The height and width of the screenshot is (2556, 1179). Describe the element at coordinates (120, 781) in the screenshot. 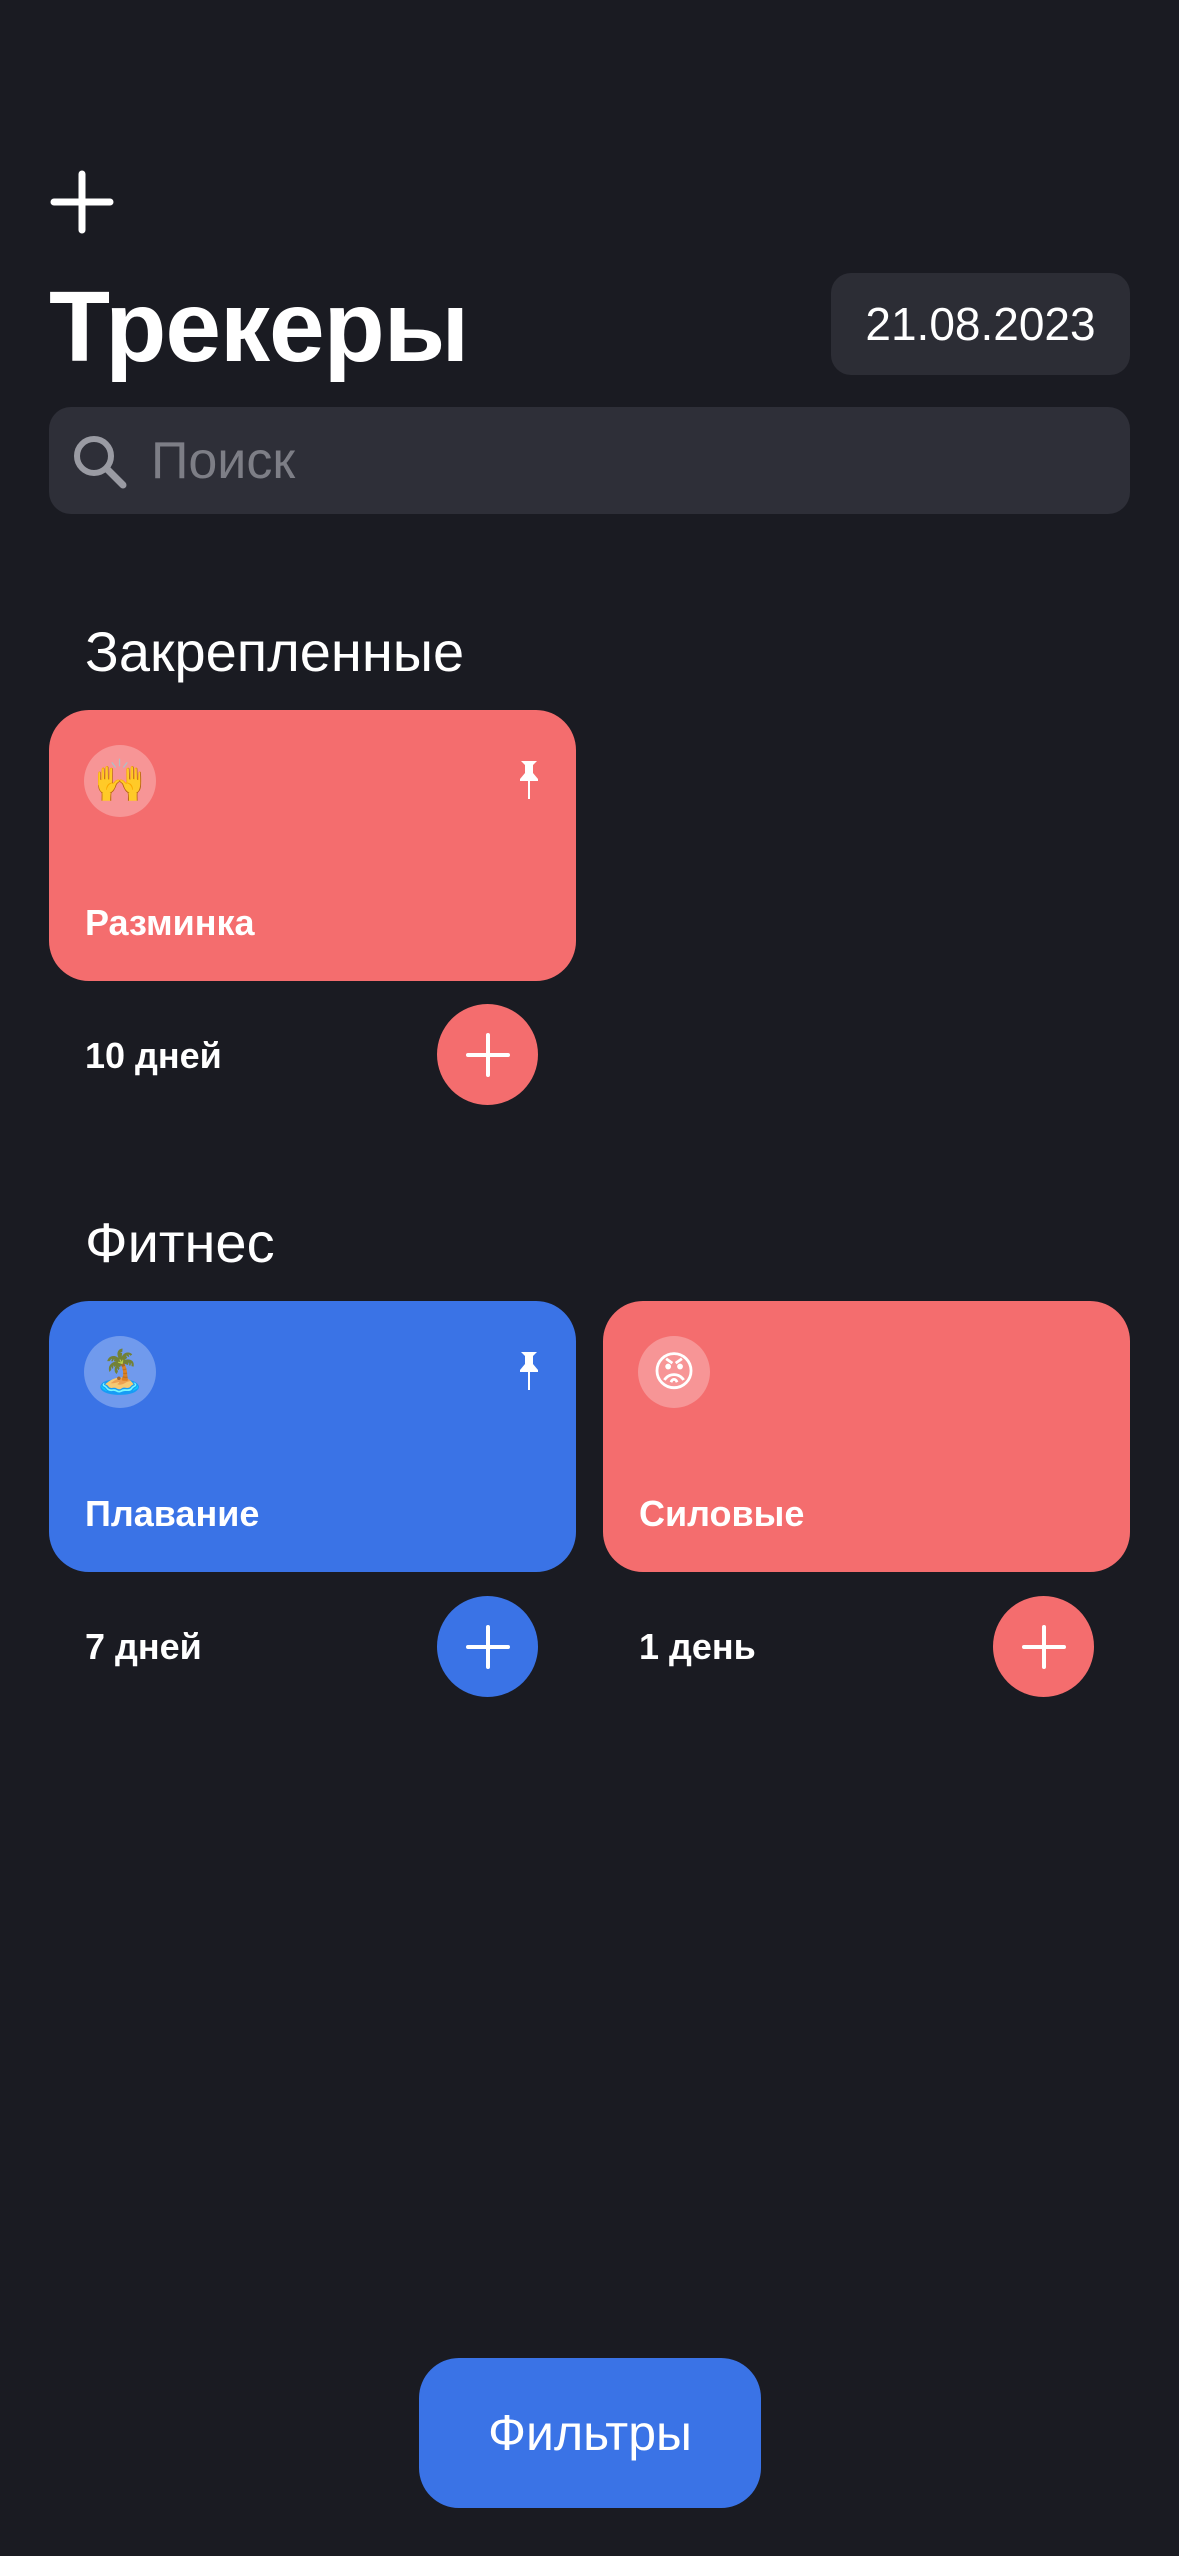

I see `tracker-emoji: 🙌` at that location.